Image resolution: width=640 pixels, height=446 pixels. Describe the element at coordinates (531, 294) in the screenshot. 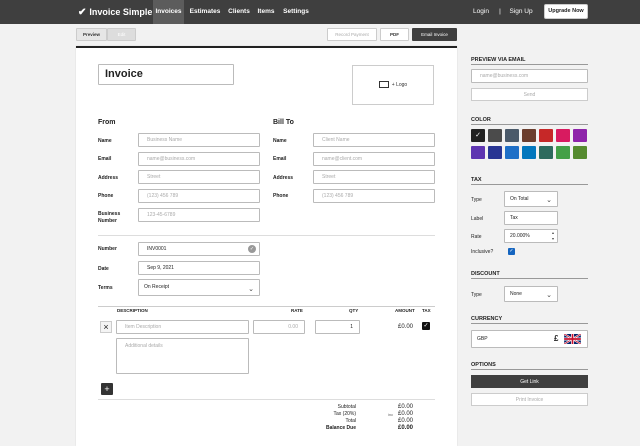

I see `discount-type-select: None ⌄` at that location.